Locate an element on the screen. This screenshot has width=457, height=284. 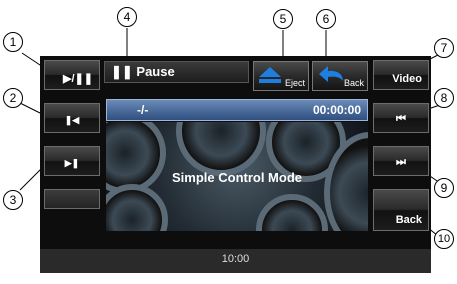
video-label: Video is located at coordinates (407, 79).